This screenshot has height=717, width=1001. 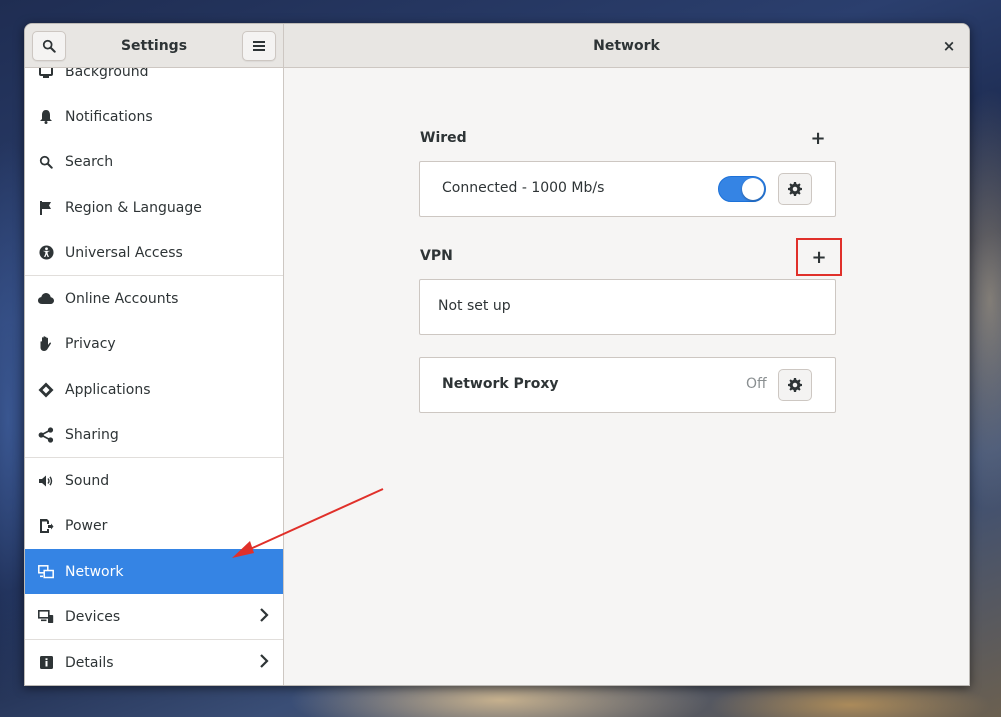 What do you see at coordinates (436, 256) in the screenshot?
I see `vpn-section-title: VPN` at bounding box center [436, 256].